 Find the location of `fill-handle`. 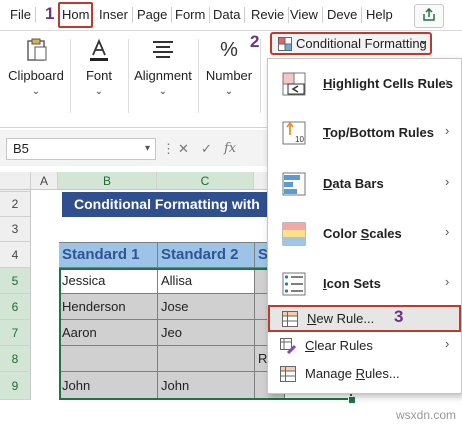

fill-handle is located at coordinates (352, 400).